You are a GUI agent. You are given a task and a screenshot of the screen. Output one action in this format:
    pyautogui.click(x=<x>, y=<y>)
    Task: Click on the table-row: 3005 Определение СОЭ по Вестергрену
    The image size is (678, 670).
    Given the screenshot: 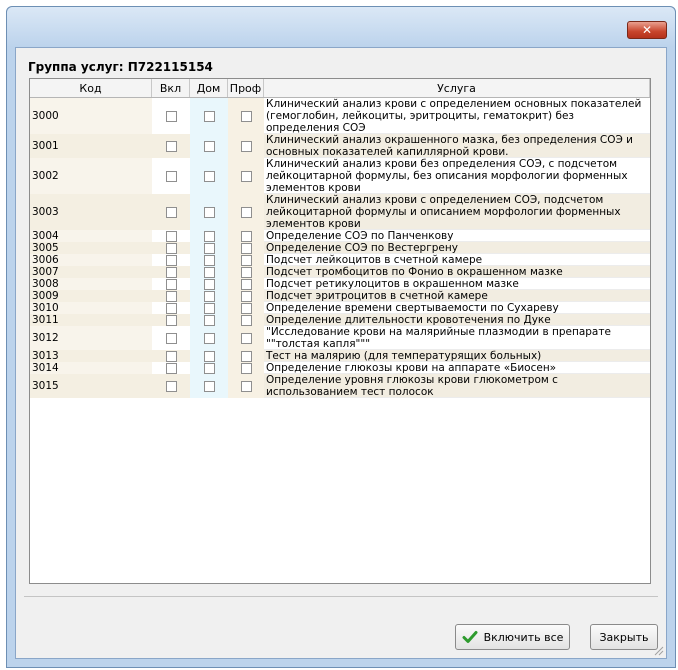 What is the action you would take?
    pyautogui.click(x=340, y=248)
    